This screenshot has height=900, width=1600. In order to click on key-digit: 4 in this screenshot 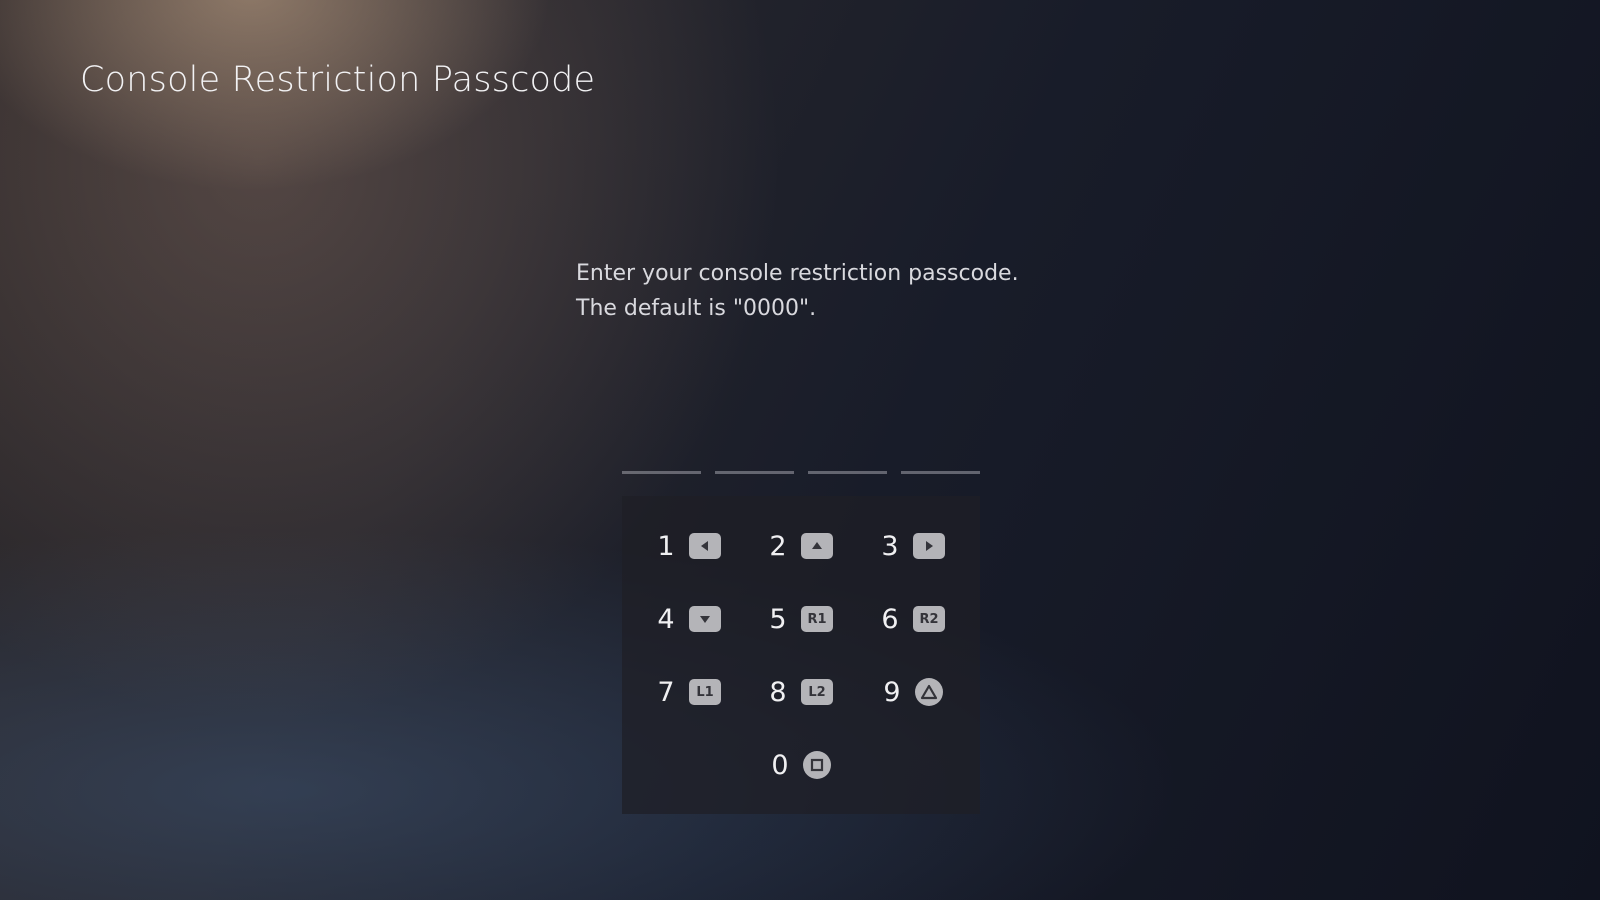, I will do `click(666, 619)`.